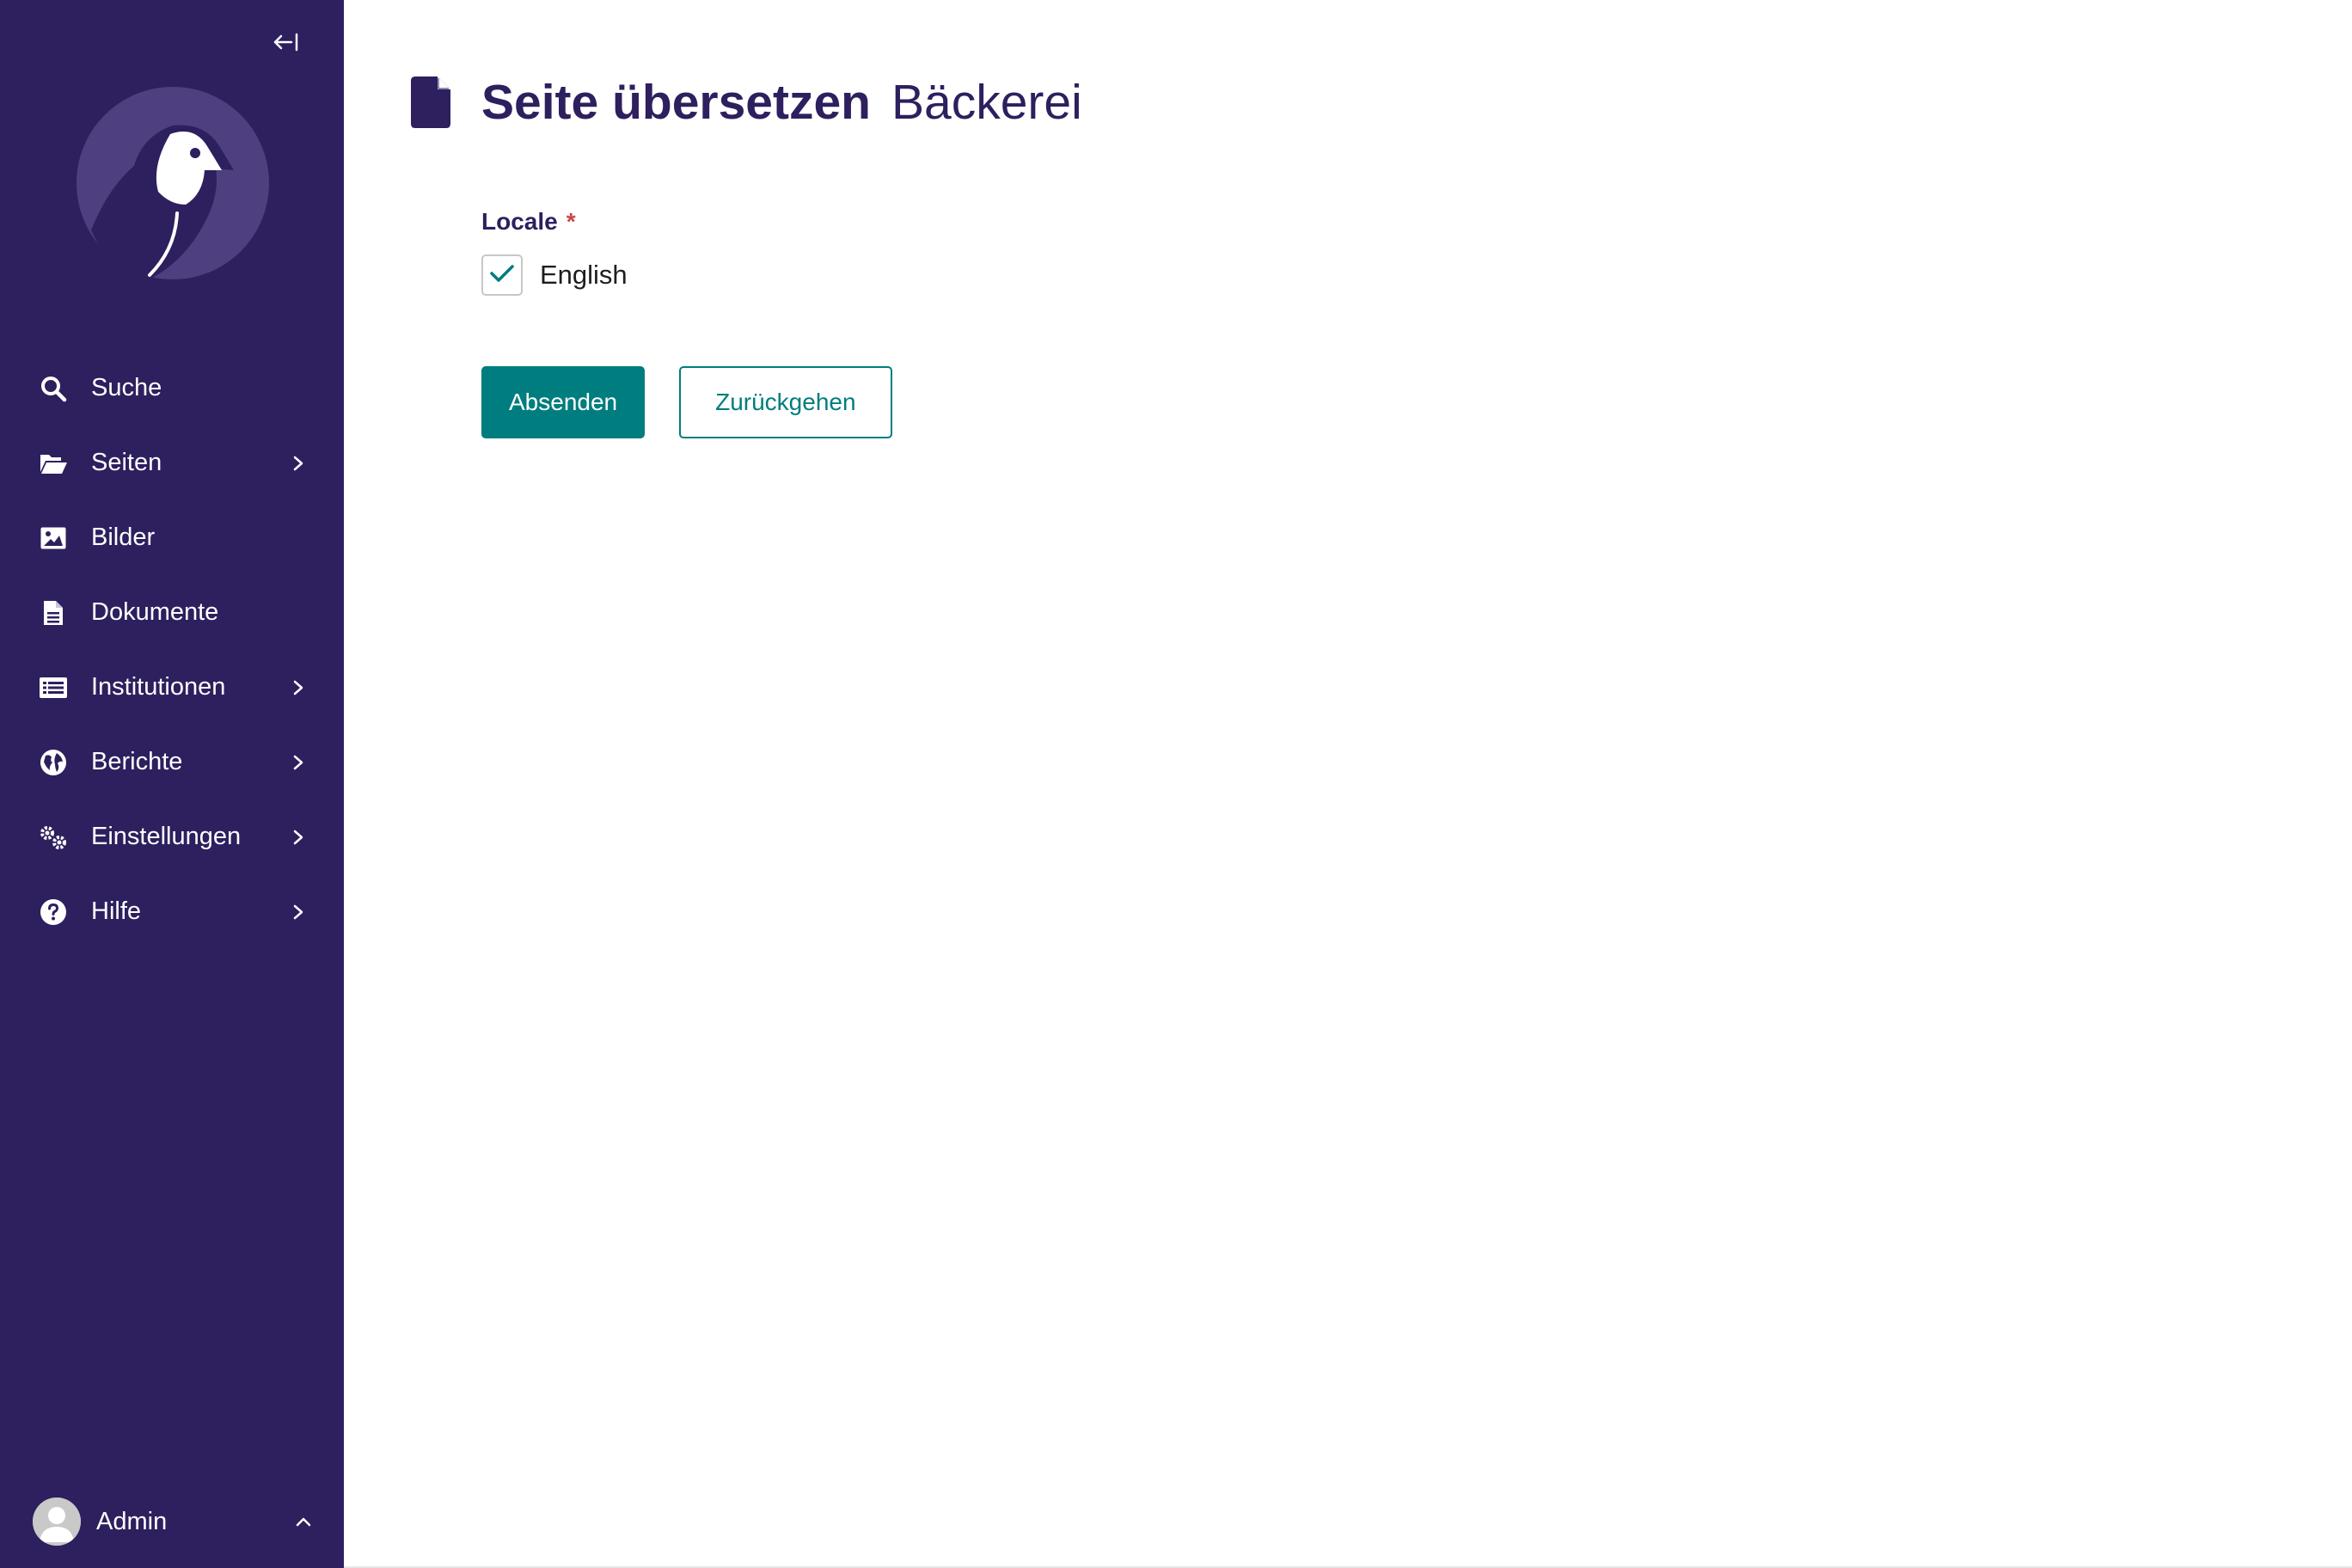 This screenshot has width=2352, height=1568. I want to click on checkmark-icon, so click(502, 275).